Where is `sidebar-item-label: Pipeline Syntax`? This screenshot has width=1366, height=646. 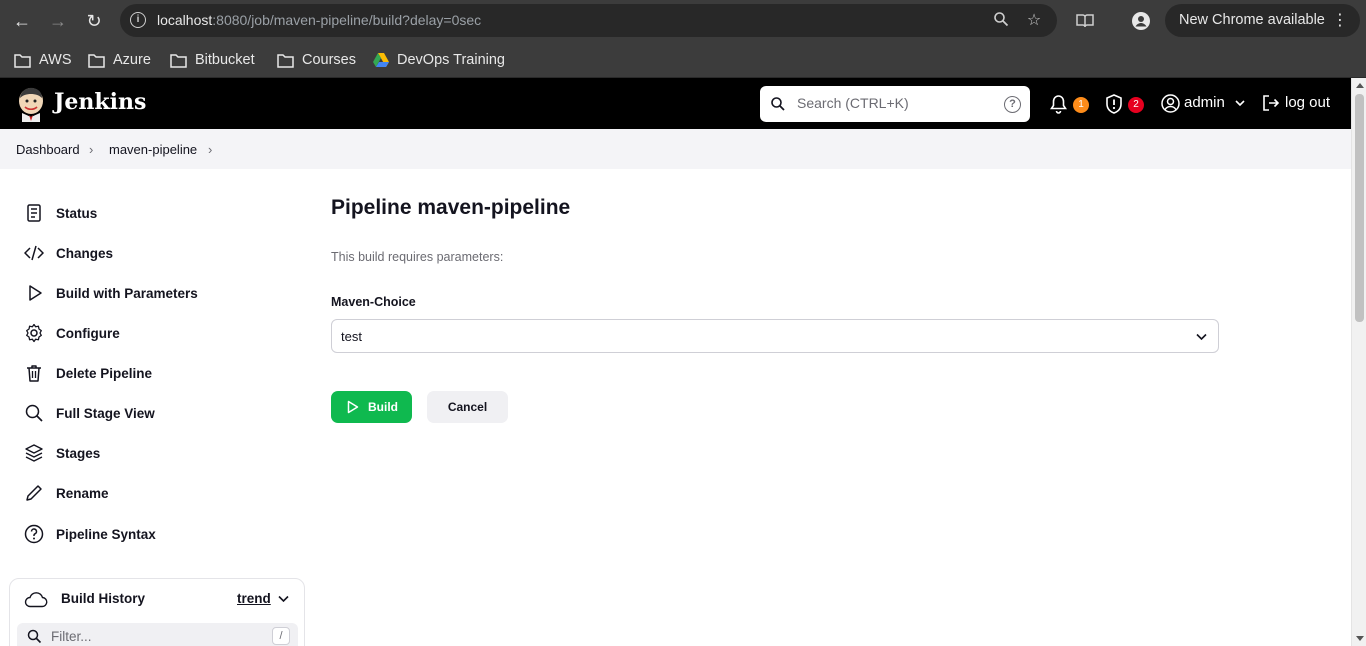 sidebar-item-label: Pipeline Syntax is located at coordinates (106, 534).